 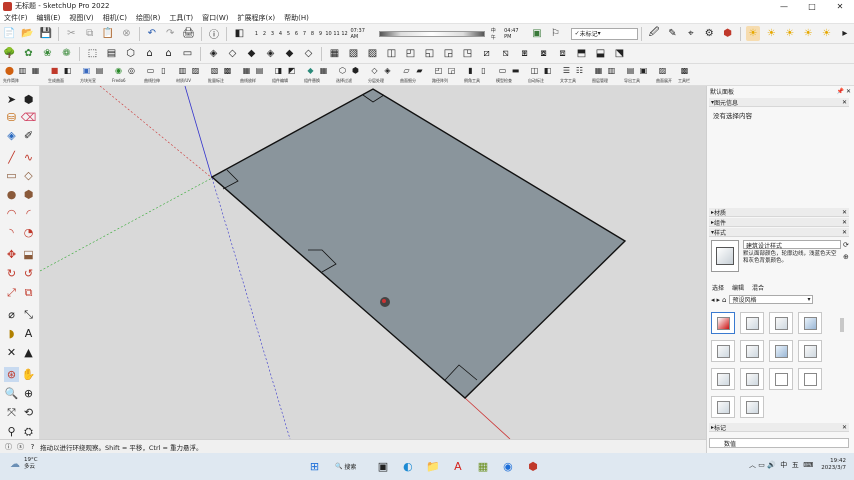 I want to click on tray-pin-icon: 📌 ✕, so click(x=844, y=91).